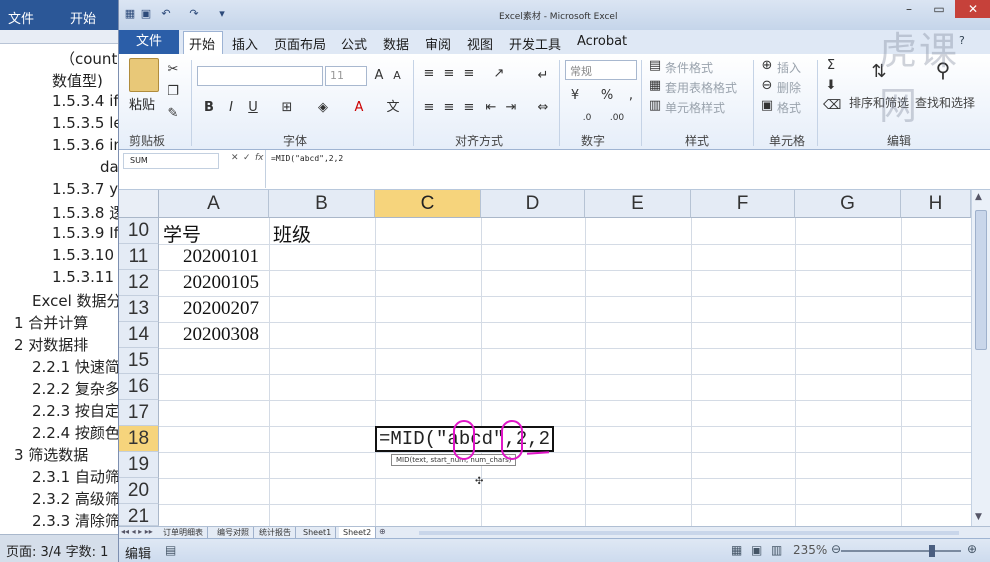  What do you see at coordinates (655, 66) in the screenshot?
I see `conditional-format-icon: ▤` at bounding box center [655, 66].